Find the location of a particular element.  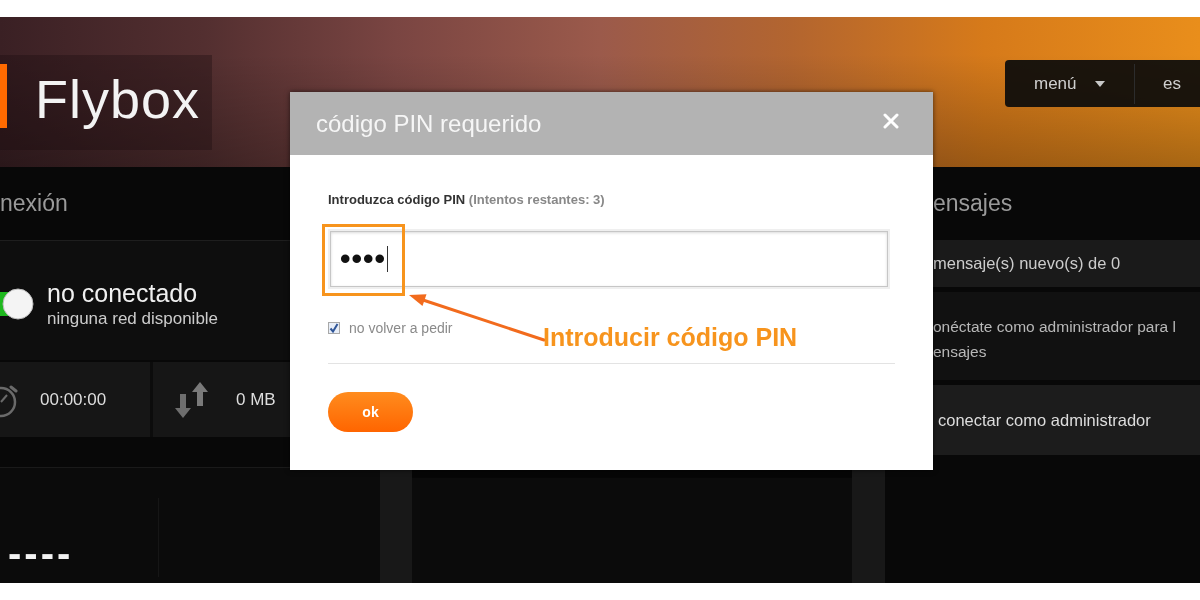

pin-input-field: •••• is located at coordinates (609, 259).